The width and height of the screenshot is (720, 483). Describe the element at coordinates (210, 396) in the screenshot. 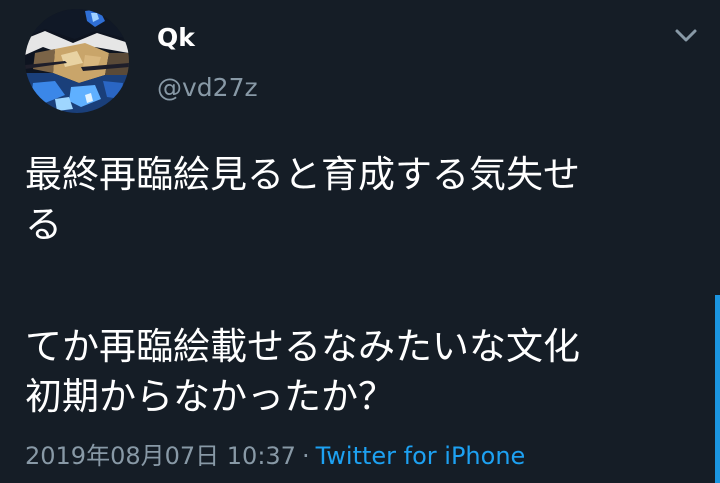

I see `tweet-text-line: 初期からなかったか？` at that location.